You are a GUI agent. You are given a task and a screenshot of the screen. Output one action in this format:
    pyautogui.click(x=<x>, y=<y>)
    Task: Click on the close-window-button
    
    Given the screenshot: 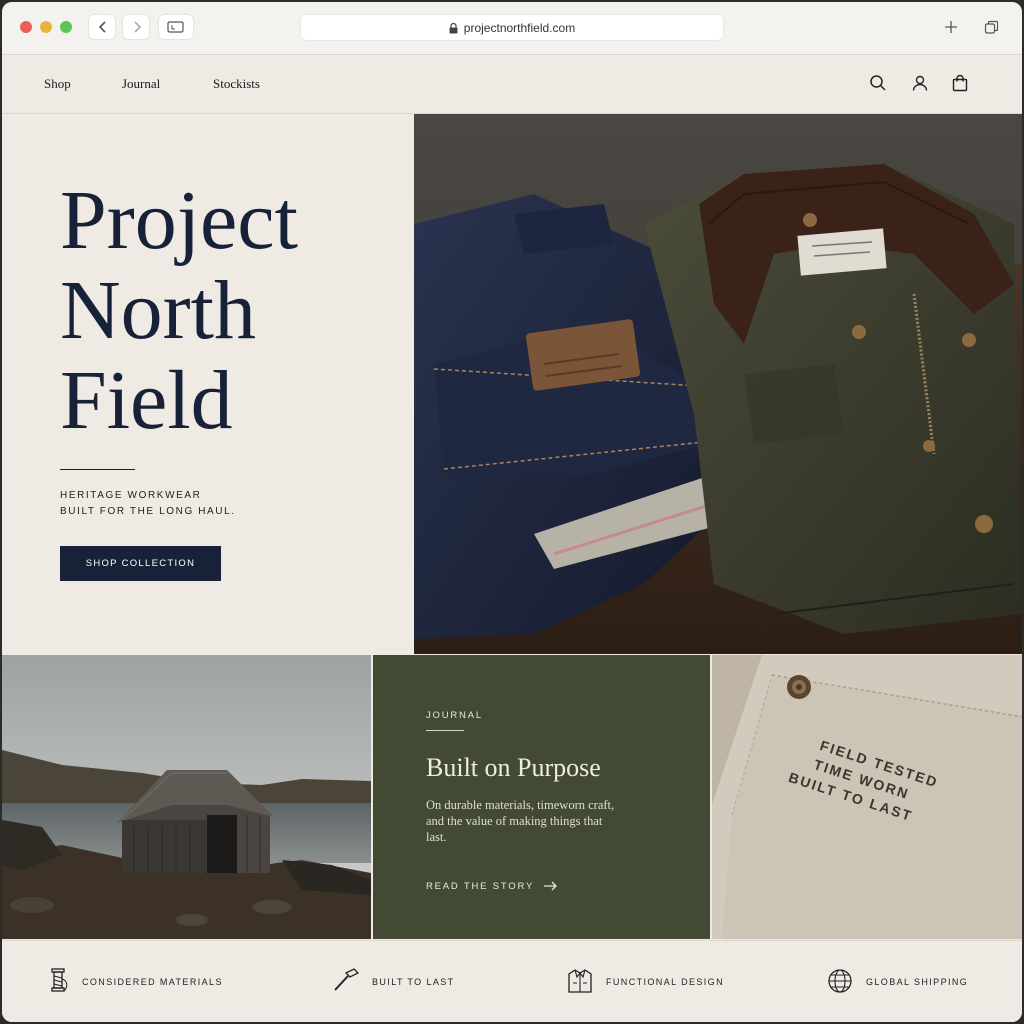 What is the action you would take?
    pyautogui.click(x=26, y=27)
    